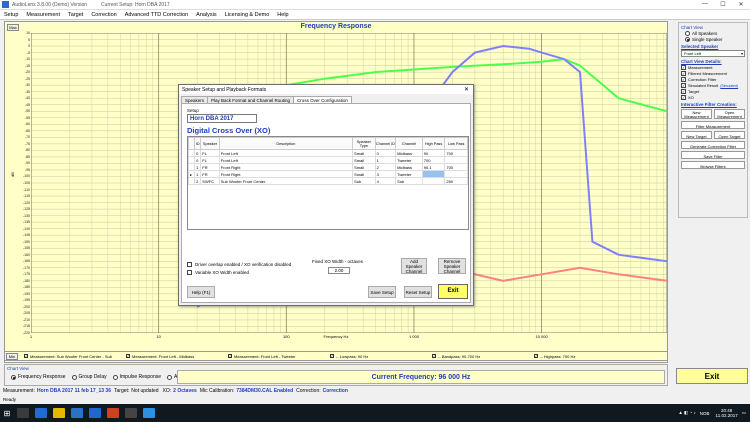  What do you see at coordinates (156, 15) in the screenshot?
I see `menu-advanced-ttd: Advanced TTD Correction` at bounding box center [156, 15].